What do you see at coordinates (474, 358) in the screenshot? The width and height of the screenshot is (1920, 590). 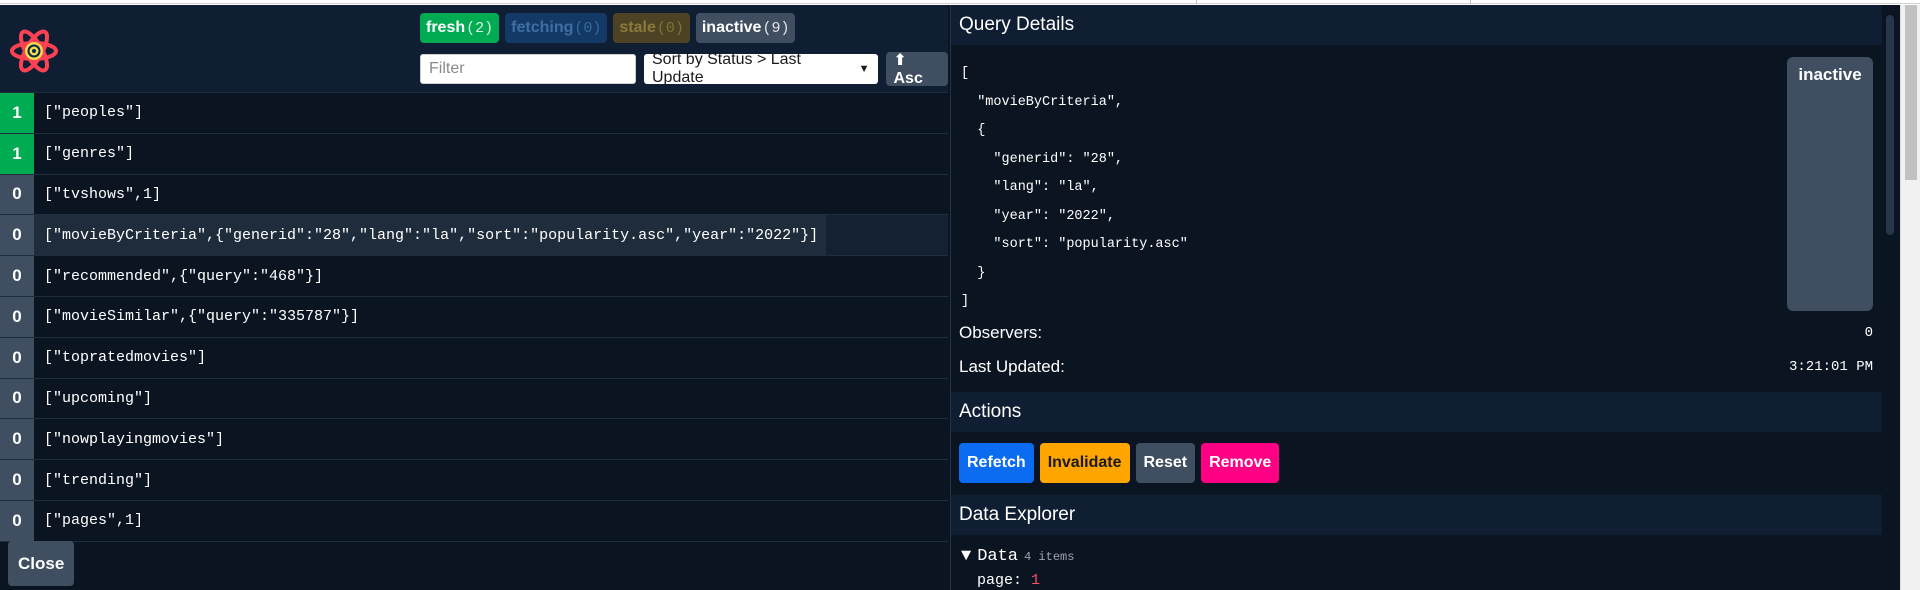 I see `query-row: 0 ["topratedmovies"]` at bounding box center [474, 358].